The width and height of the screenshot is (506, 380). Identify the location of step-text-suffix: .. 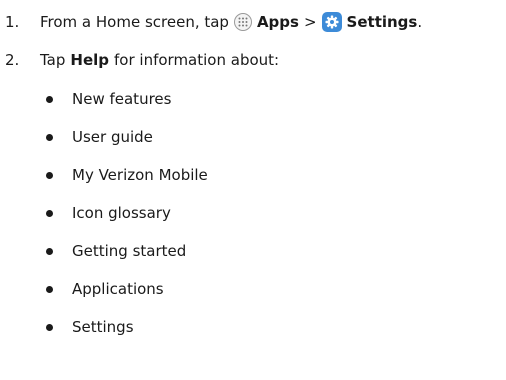
(420, 22).